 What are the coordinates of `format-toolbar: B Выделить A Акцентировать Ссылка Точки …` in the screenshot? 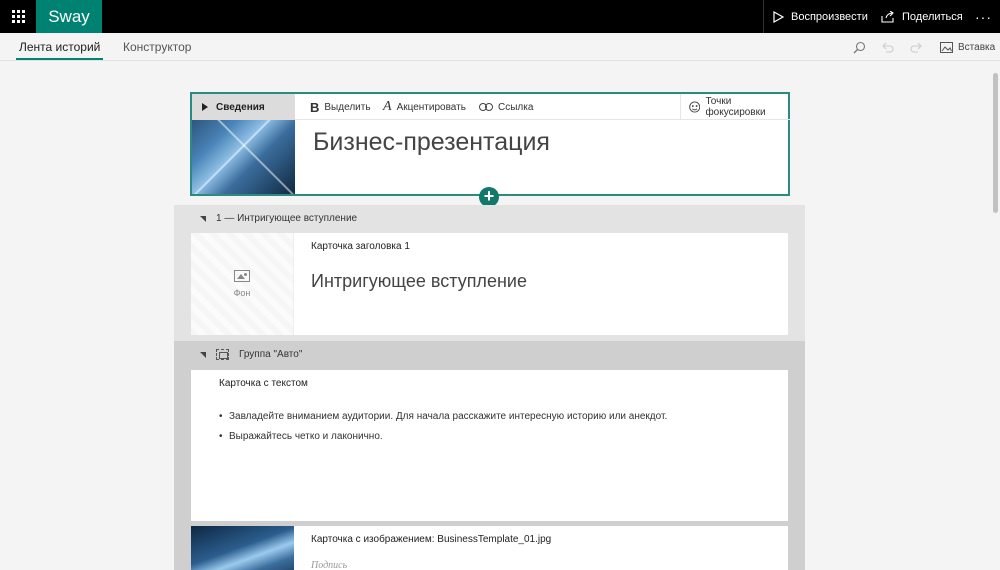 It's located at (542, 107).